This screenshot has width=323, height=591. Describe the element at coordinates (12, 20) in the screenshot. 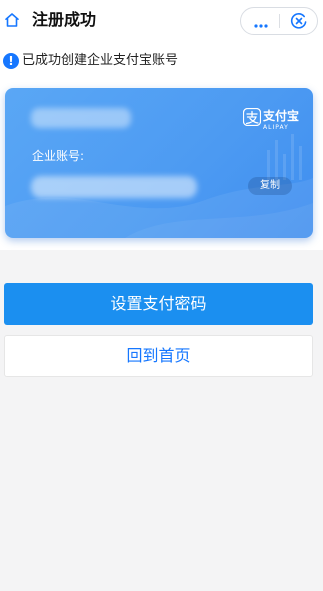

I see `home-icon` at that location.